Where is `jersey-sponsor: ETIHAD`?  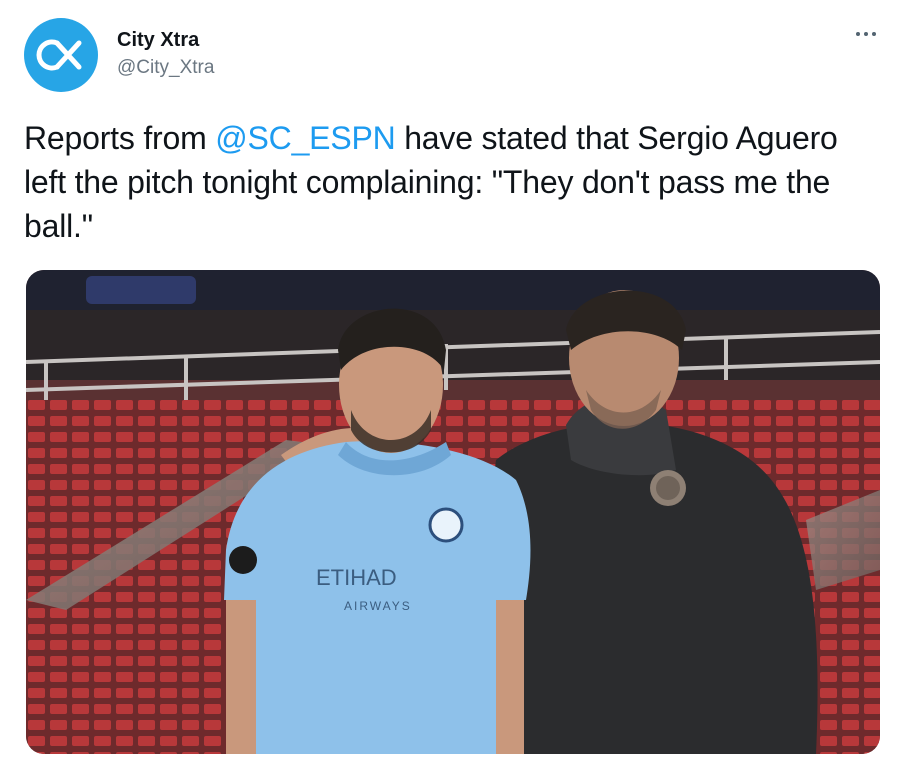 jersey-sponsor: ETIHAD is located at coordinates (356, 577).